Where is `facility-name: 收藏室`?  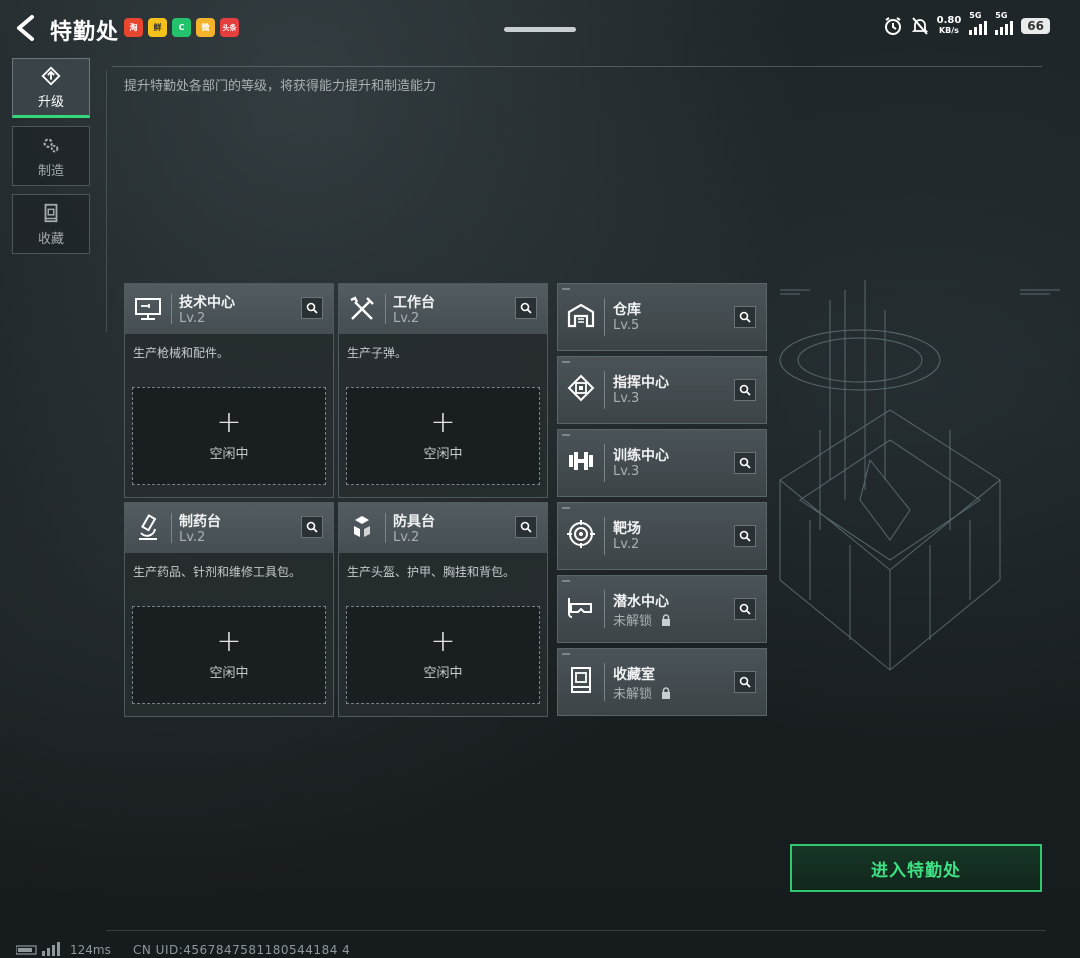 facility-name: 收藏室 is located at coordinates (634, 675).